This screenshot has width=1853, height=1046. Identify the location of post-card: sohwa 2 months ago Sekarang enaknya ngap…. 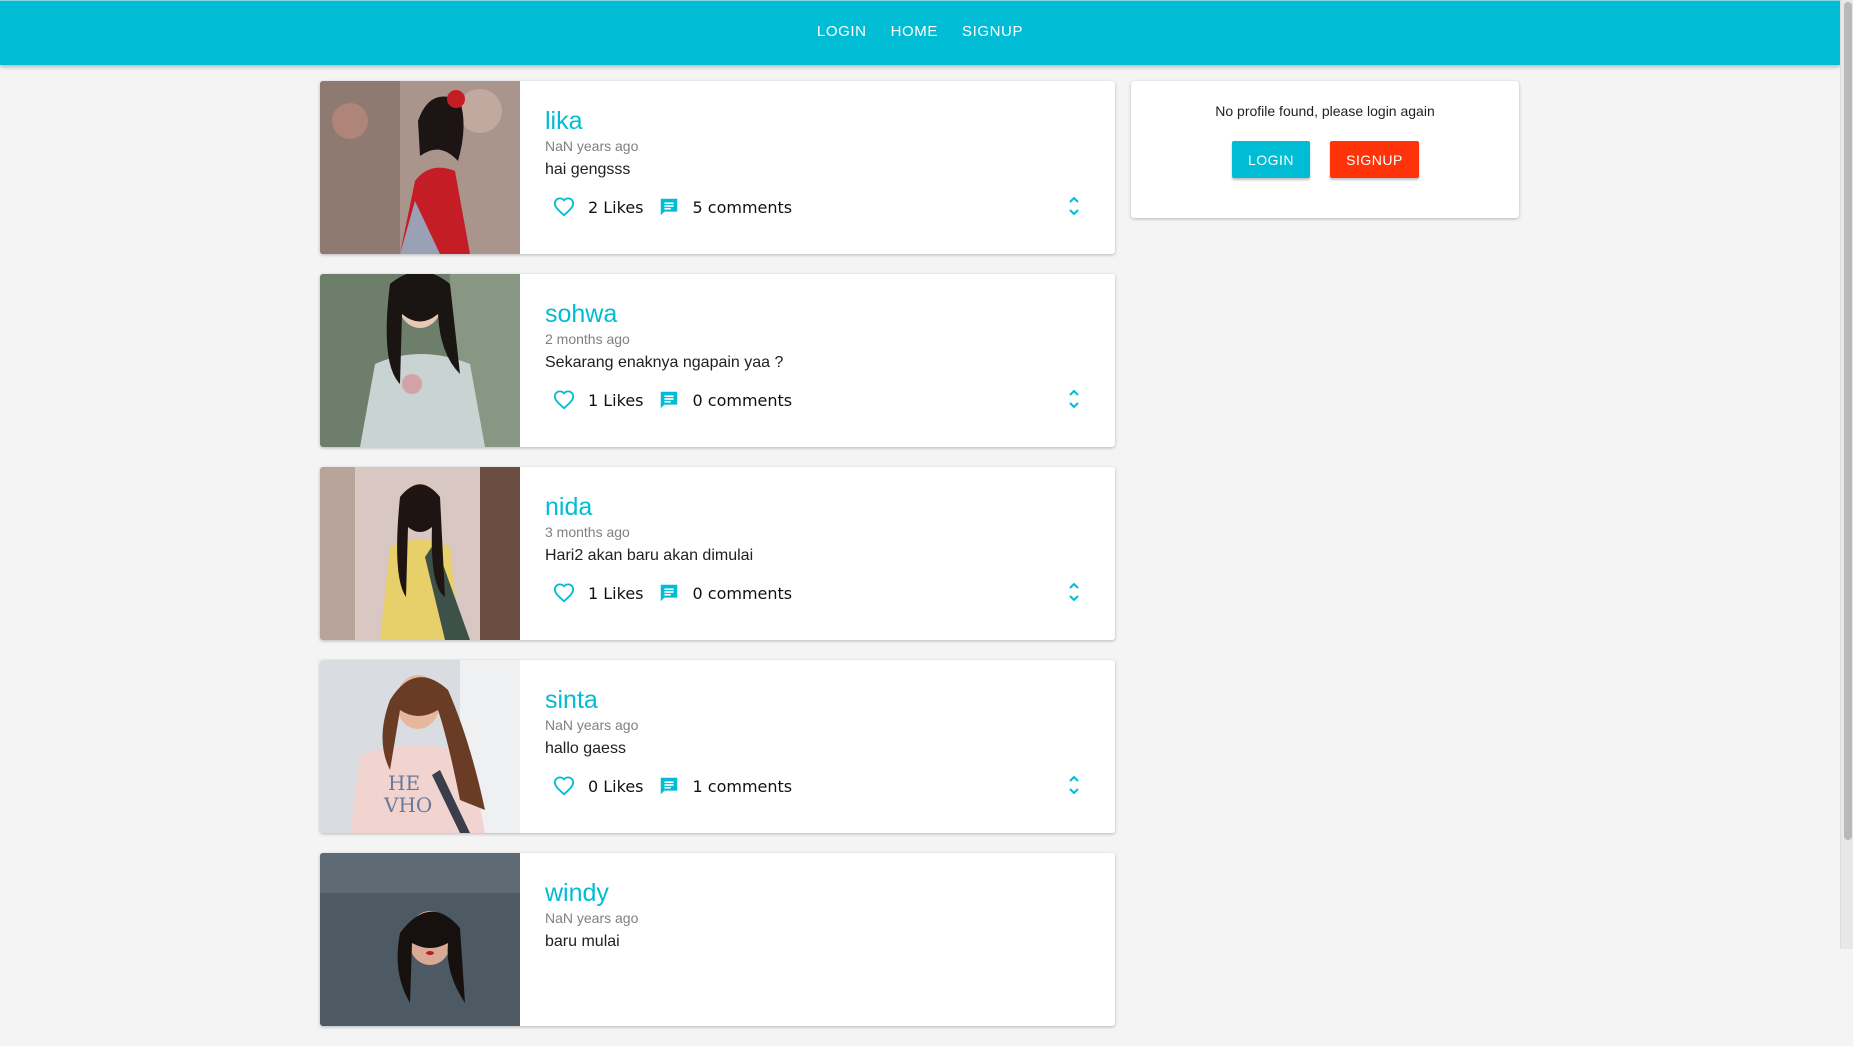
(717, 360).